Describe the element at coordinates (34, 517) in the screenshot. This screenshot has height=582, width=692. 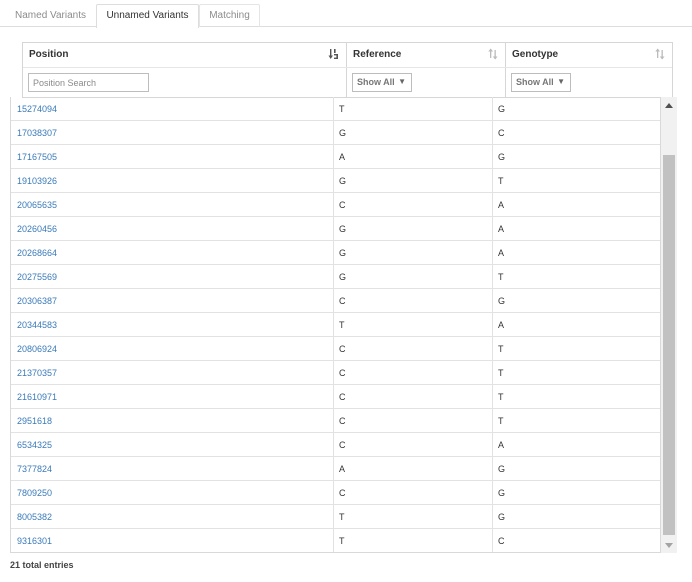
I see `position-link: 8005382` at that location.